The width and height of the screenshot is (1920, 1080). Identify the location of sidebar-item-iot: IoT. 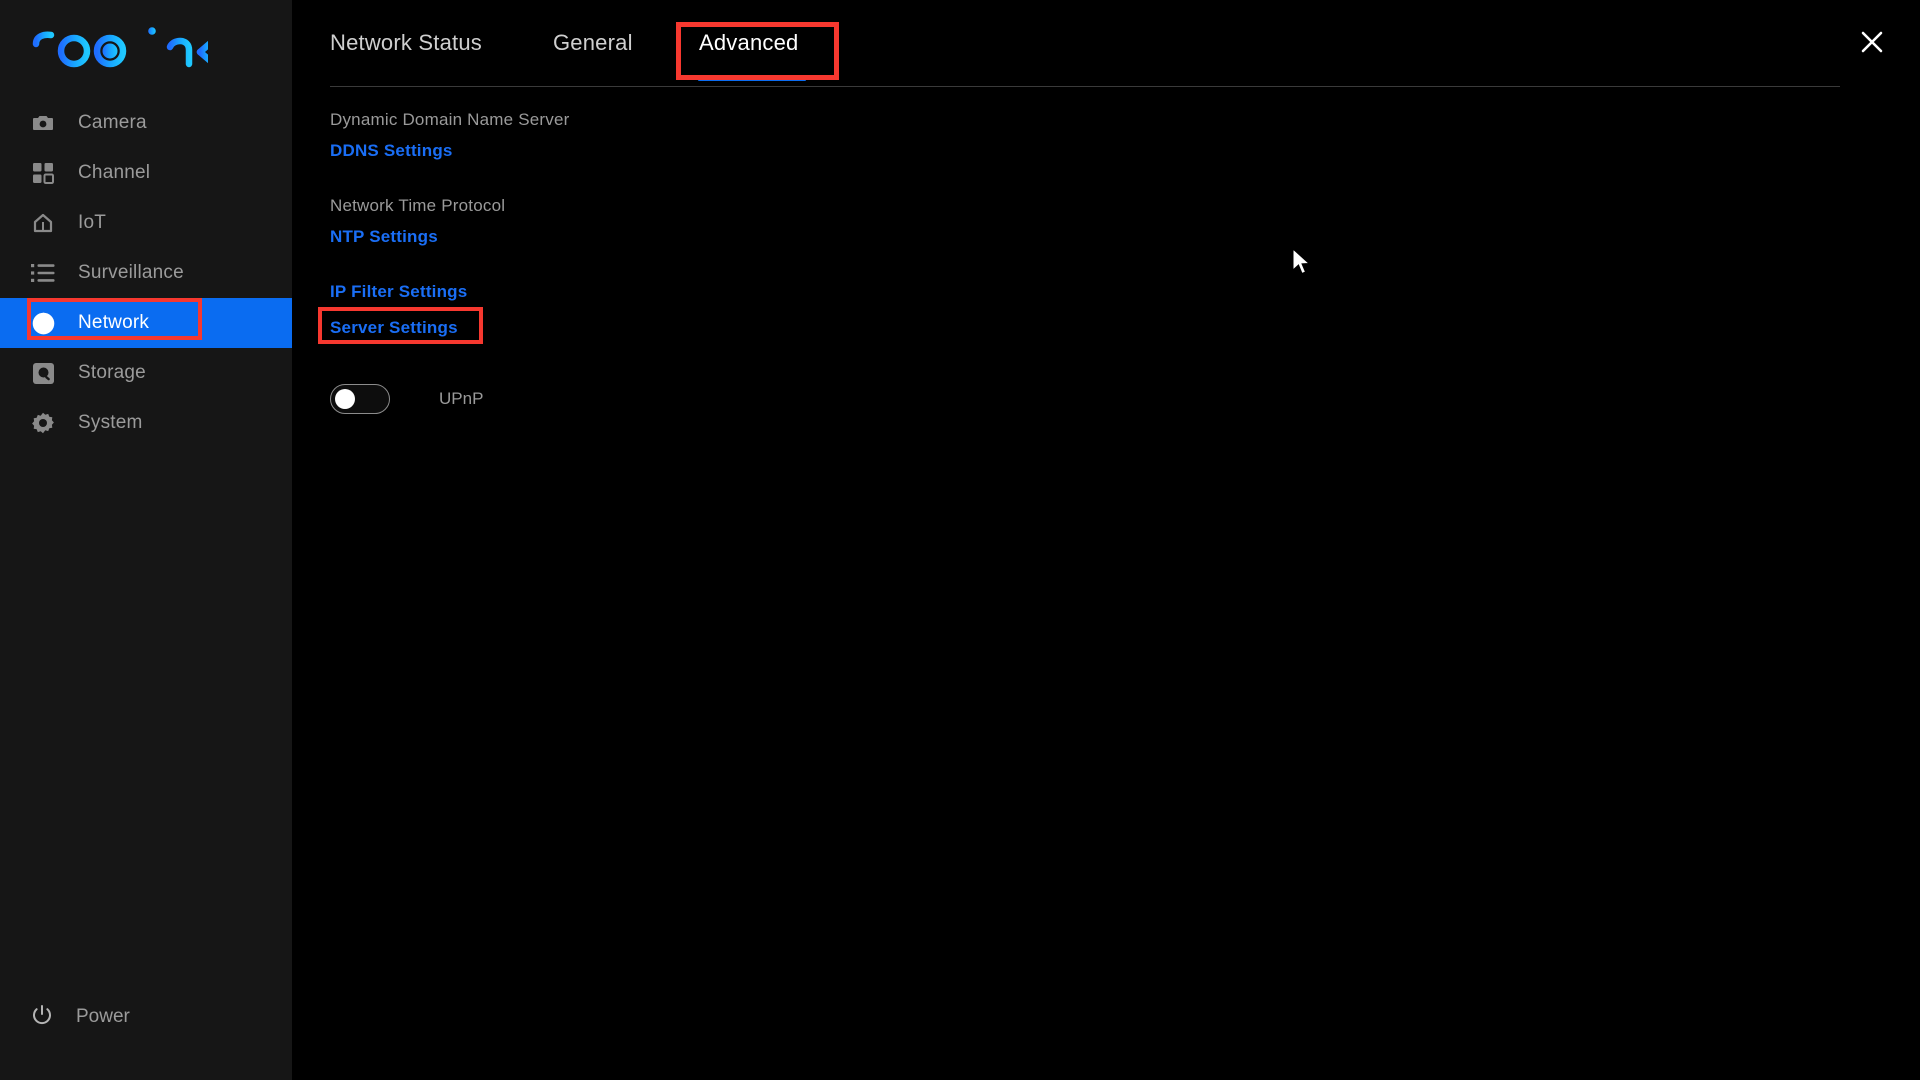
(146, 223).